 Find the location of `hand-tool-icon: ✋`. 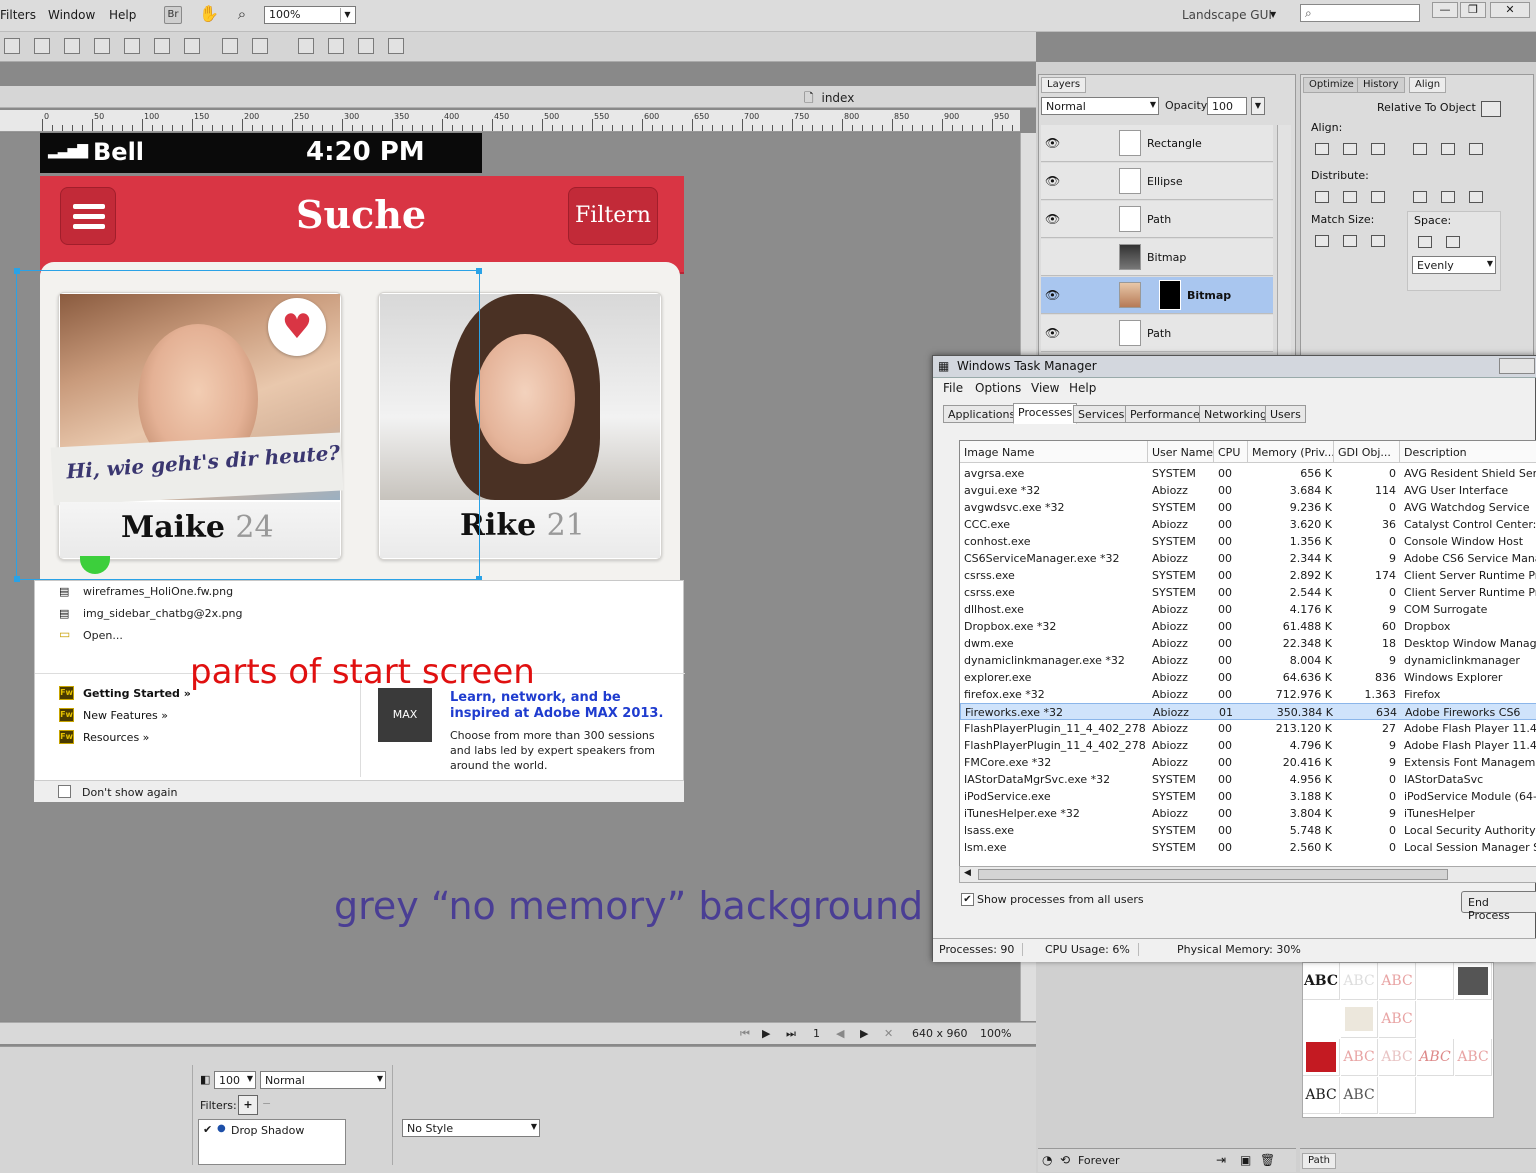

hand-tool-icon: ✋ is located at coordinates (209, 15).